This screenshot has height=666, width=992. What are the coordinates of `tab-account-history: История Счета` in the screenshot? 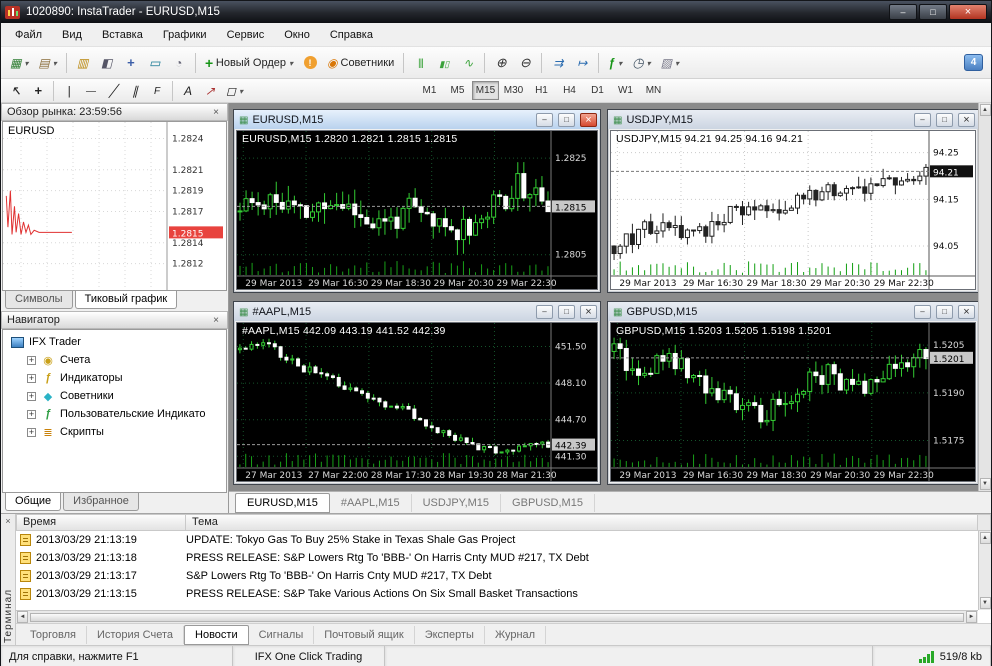 It's located at (136, 634).